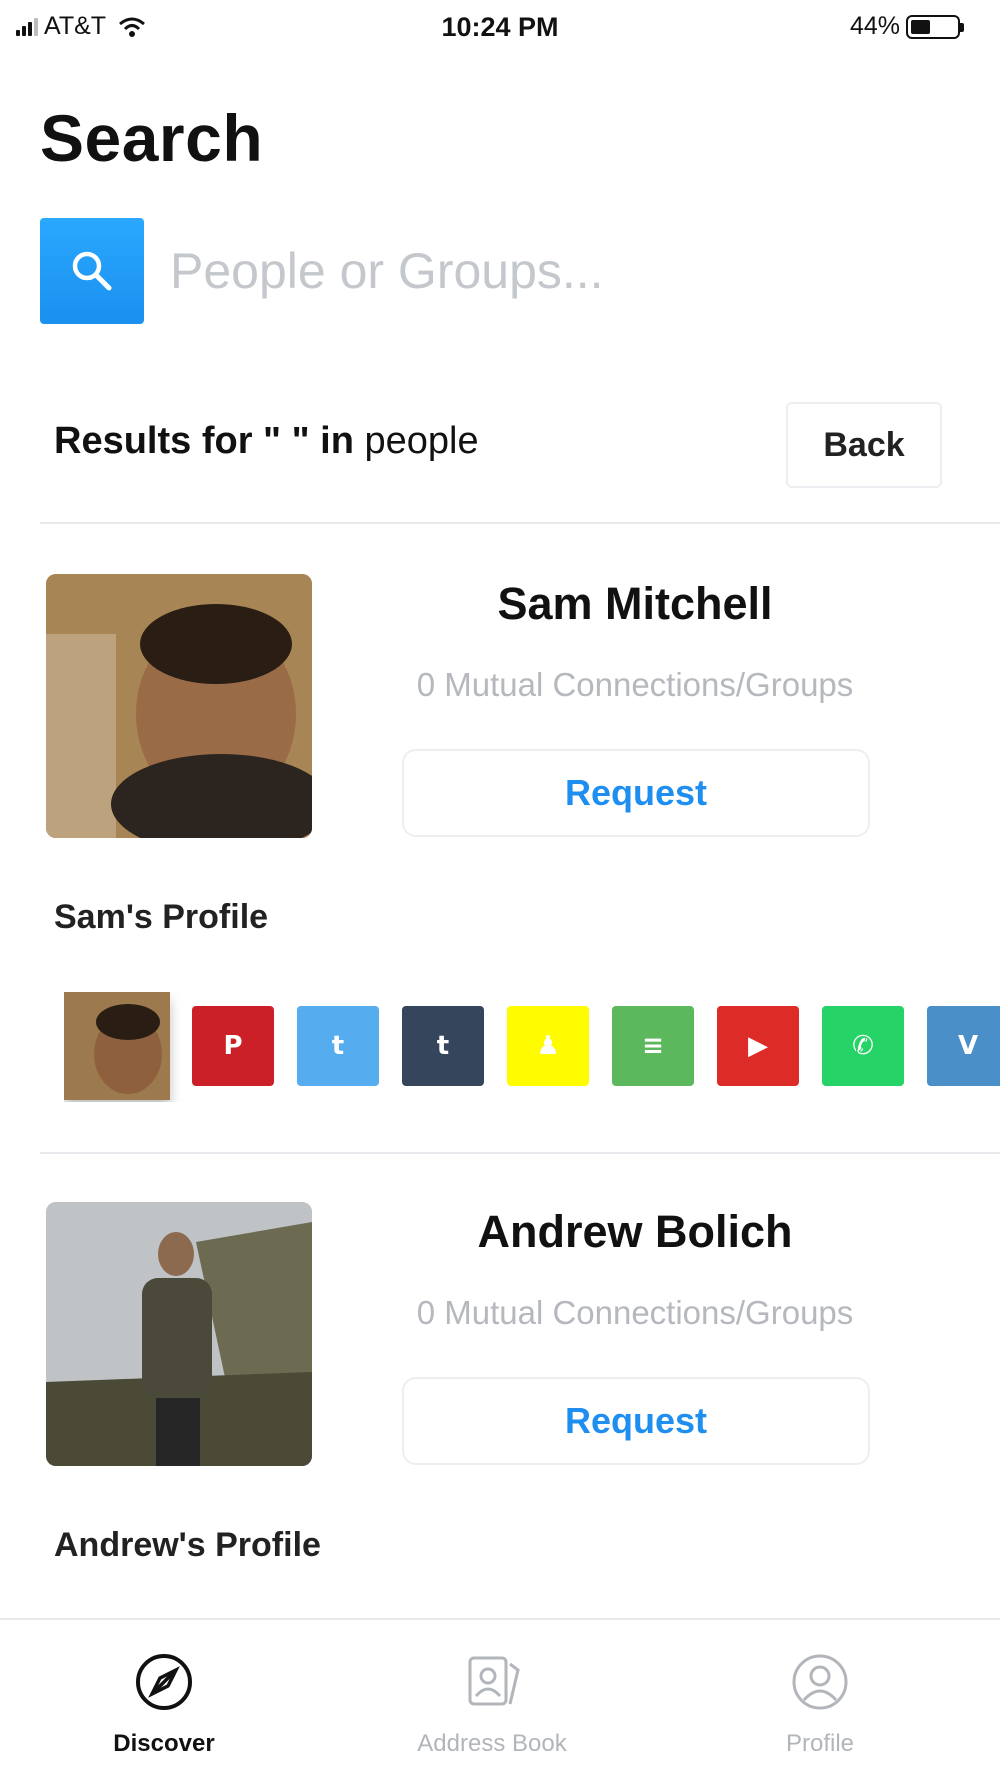 The width and height of the screenshot is (1000, 1778). What do you see at coordinates (164, 1682) in the screenshot?
I see `compass-icon` at bounding box center [164, 1682].